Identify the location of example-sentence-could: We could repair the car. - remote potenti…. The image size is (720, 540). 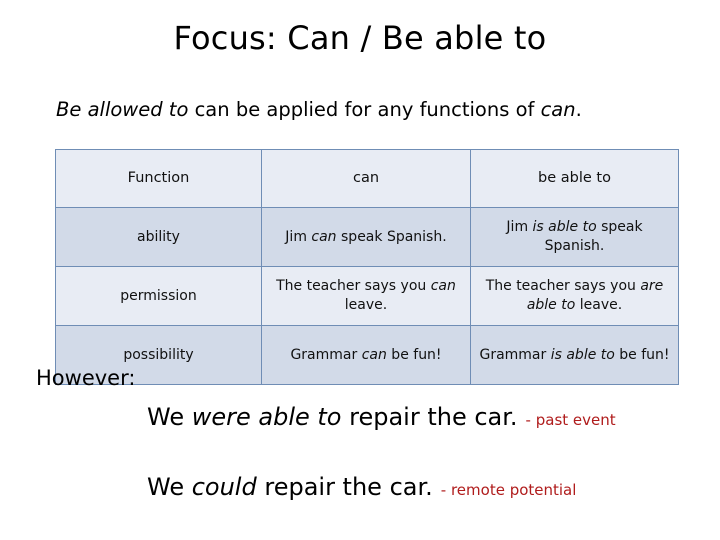
(361, 488).